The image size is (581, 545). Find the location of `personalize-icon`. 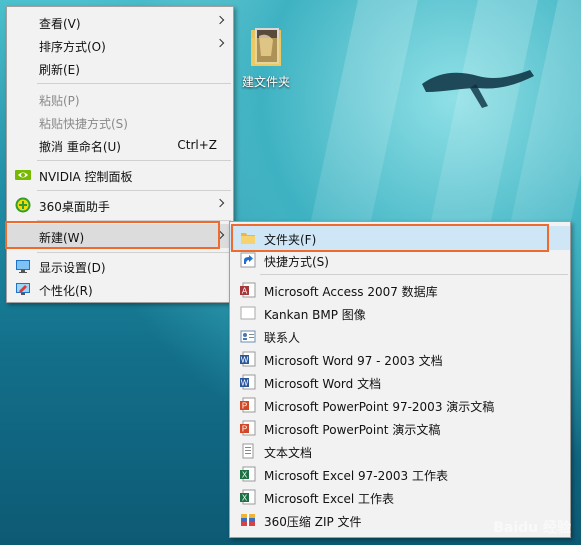

personalize-icon is located at coordinates (23, 289).